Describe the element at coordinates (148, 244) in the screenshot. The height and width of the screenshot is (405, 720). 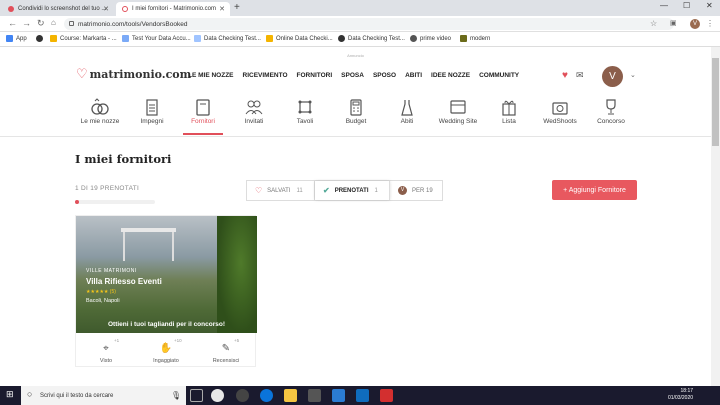
I see `gazebo-illustration` at that location.